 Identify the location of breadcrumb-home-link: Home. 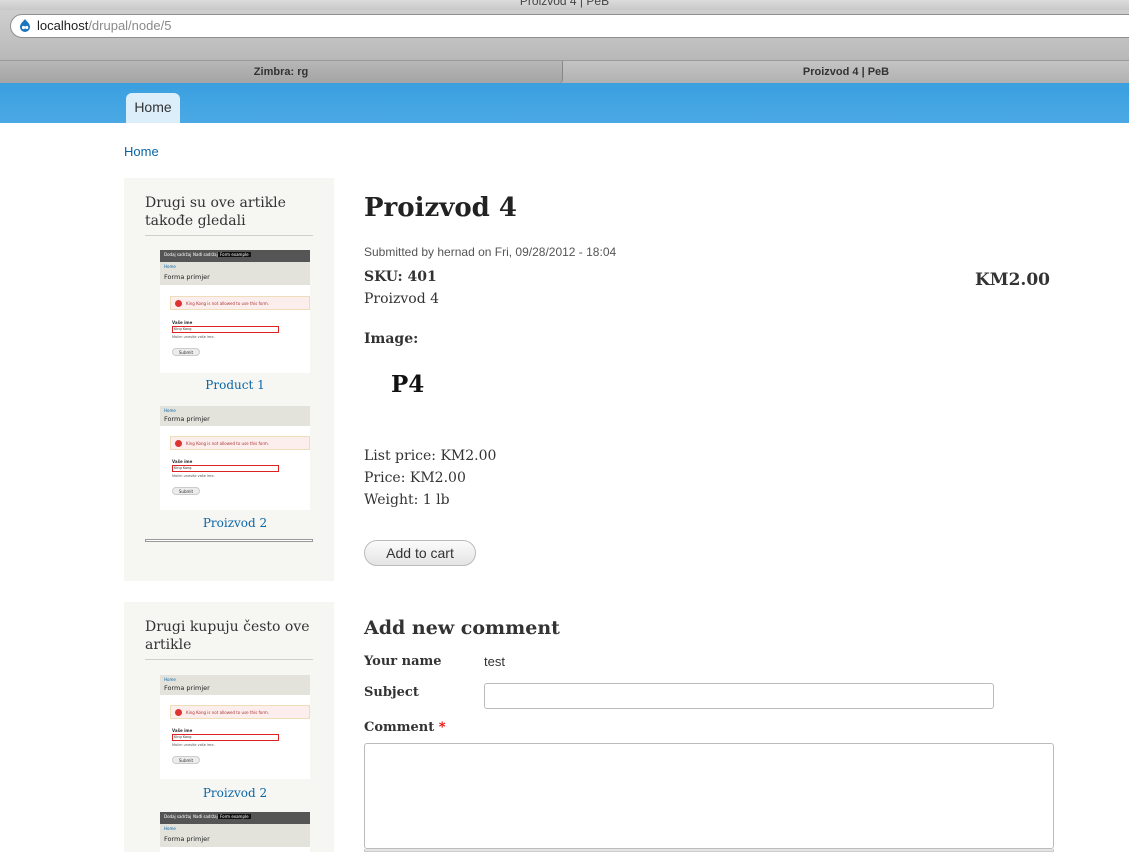
(141, 151).